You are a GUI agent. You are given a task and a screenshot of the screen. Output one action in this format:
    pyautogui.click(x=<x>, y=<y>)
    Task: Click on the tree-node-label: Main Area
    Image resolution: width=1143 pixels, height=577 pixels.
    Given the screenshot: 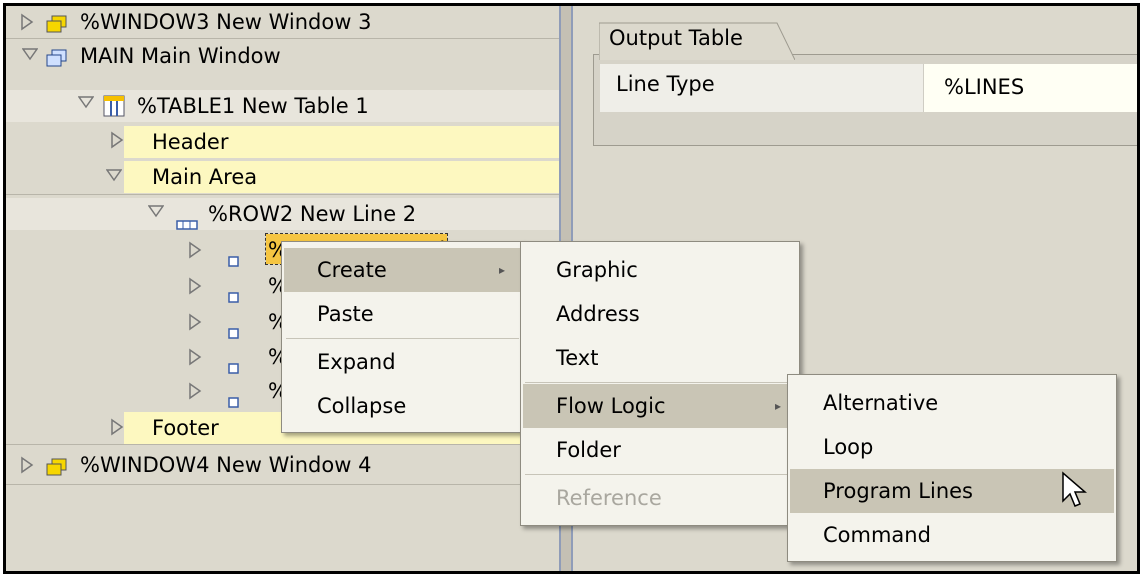 What is the action you would take?
    pyautogui.click(x=205, y=177)
    